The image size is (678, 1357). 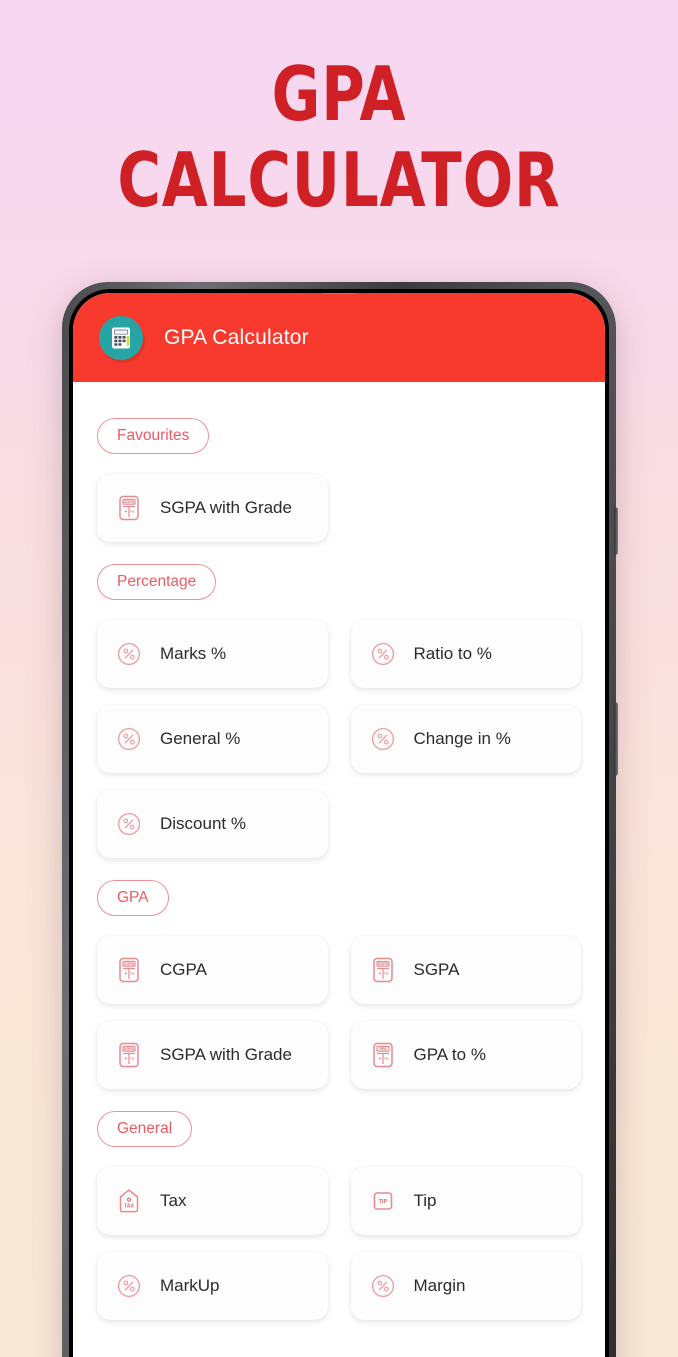 What do you see at coordinates (157, 582) in the screenshot?
I see `chip-percentage: Percentage` at bounding box center [157, 582].